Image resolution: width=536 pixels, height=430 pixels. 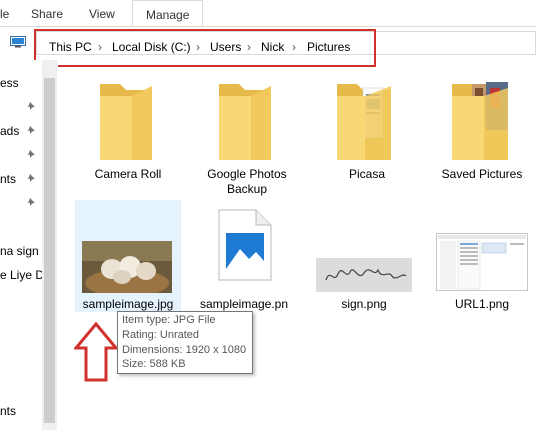 What do you see at coordinates (168, 13) in the screenshot?
I see `tab-manage: Manage` at bounding box center [168, 13].